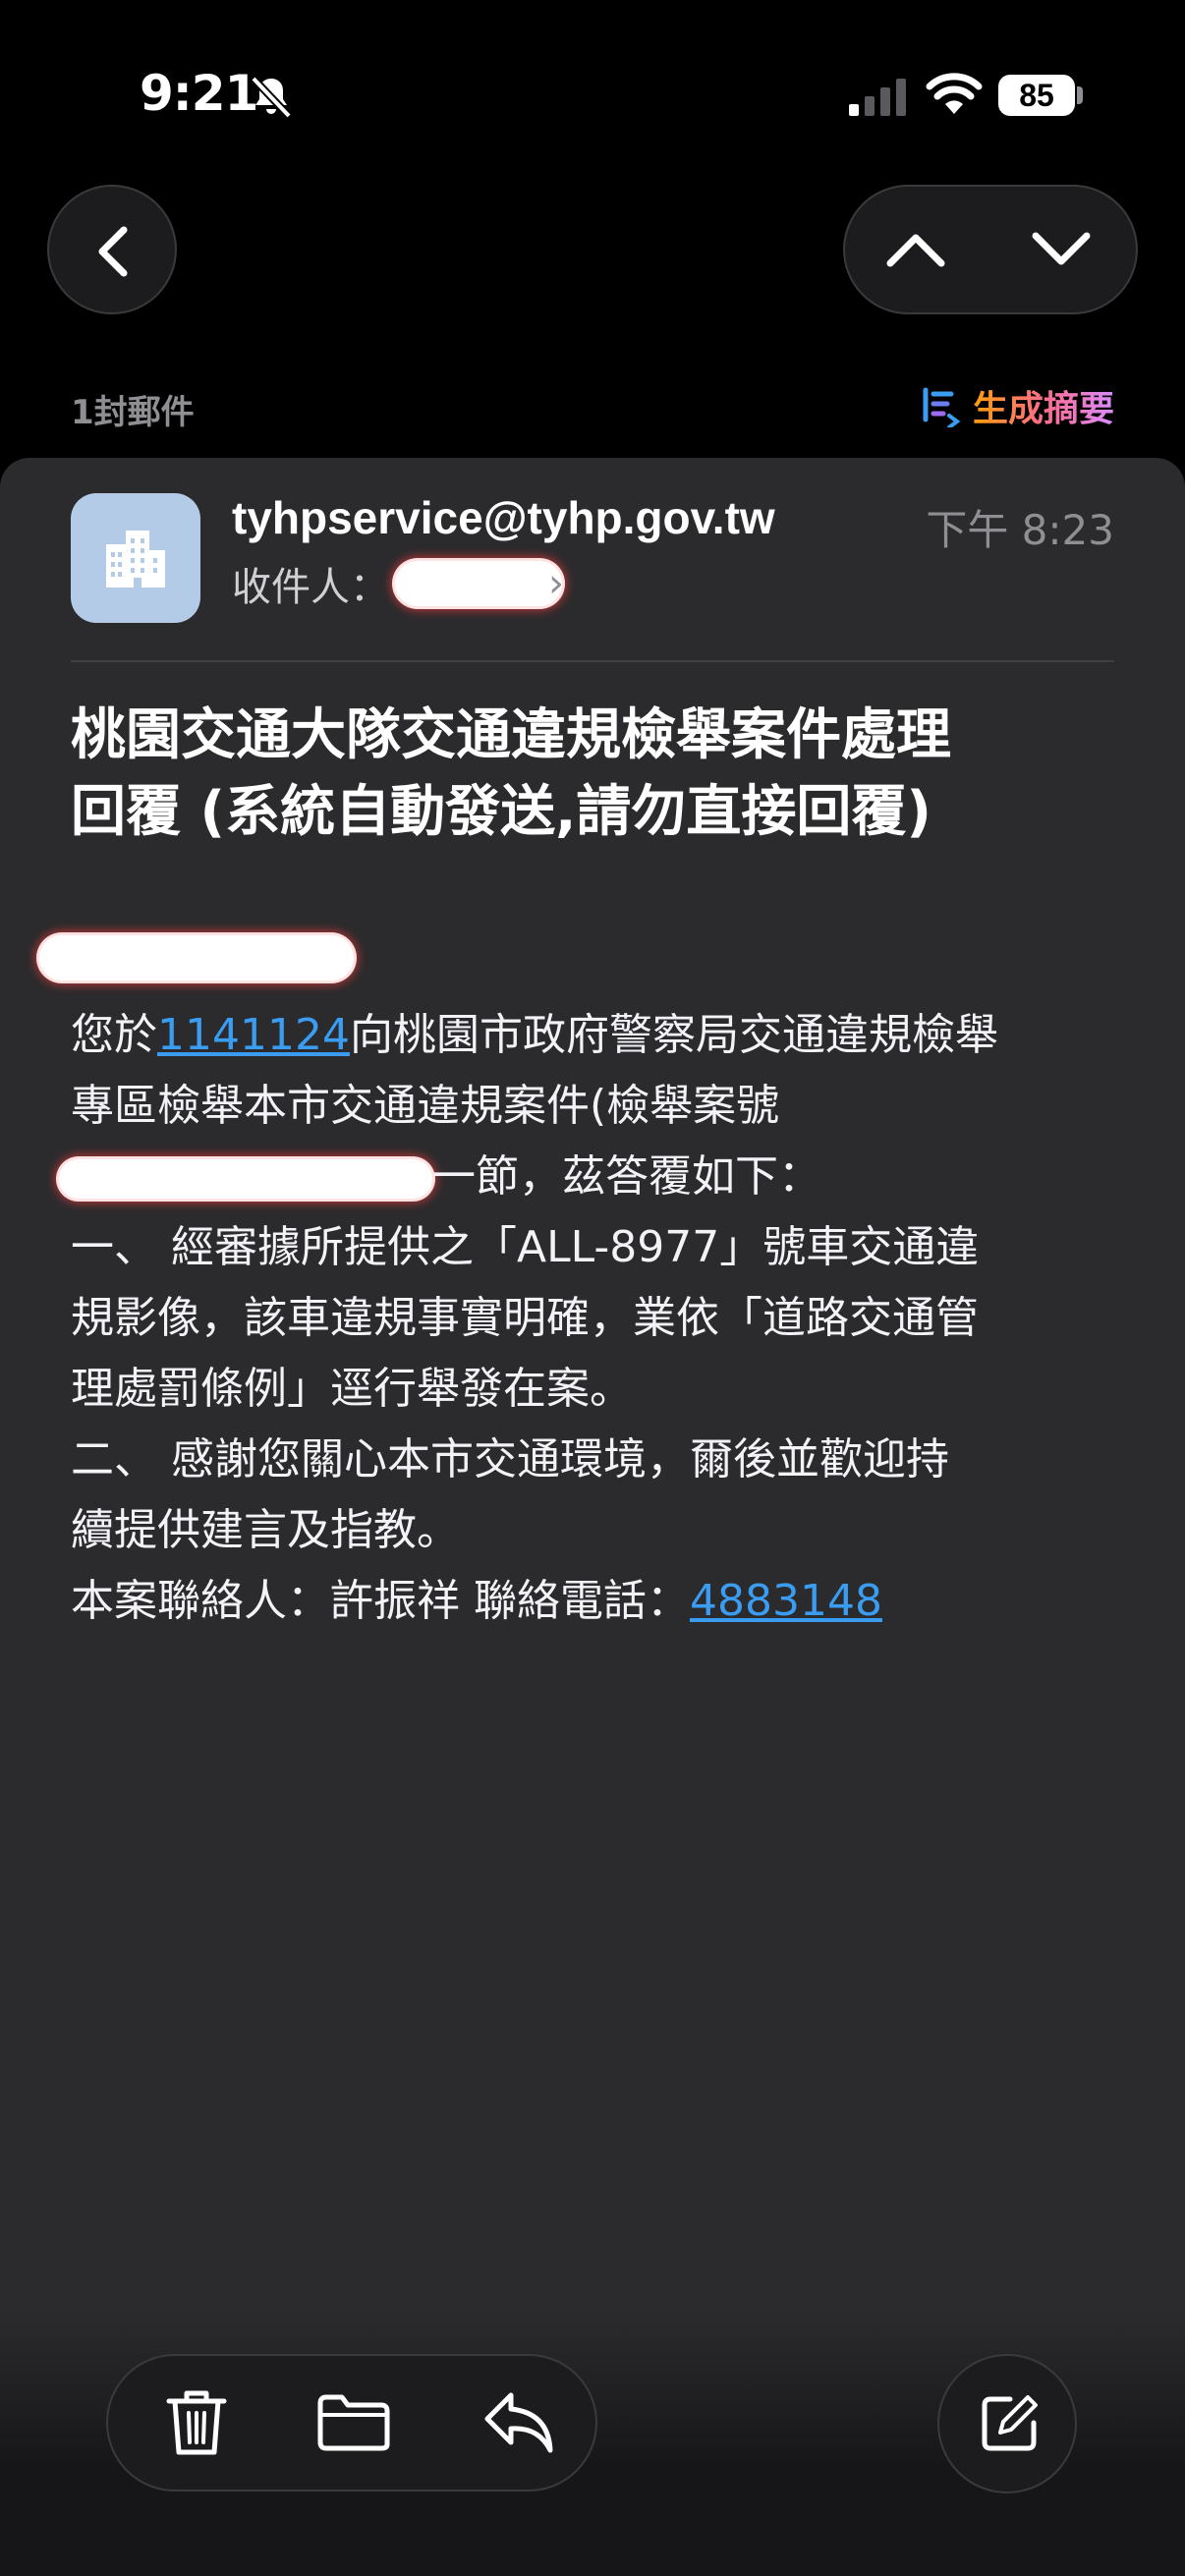 This screenshot has width=1185, height=2576. I want to click on status-bar: 9:21 85, so click(592, 93).